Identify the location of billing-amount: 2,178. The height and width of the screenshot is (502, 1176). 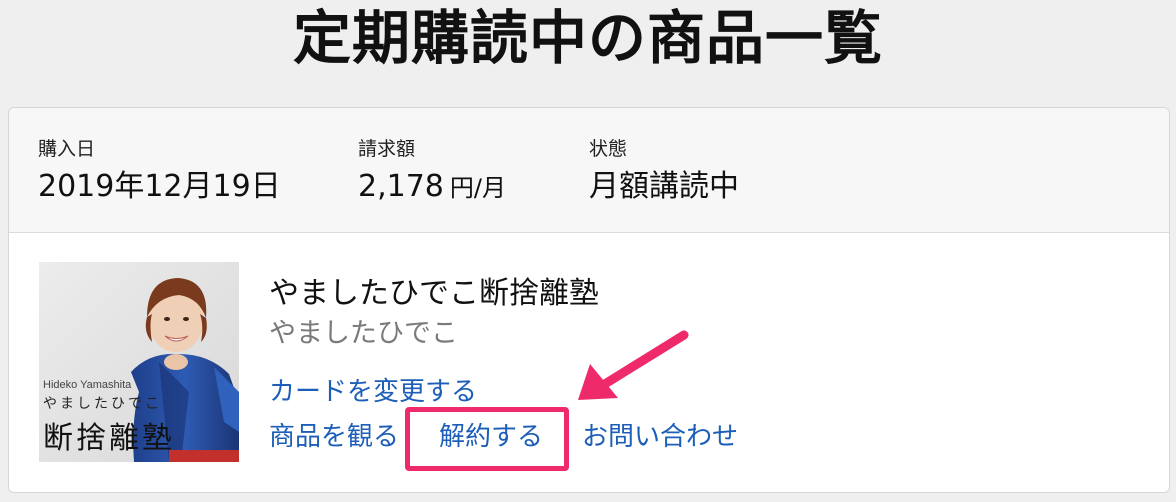
(401, 186).